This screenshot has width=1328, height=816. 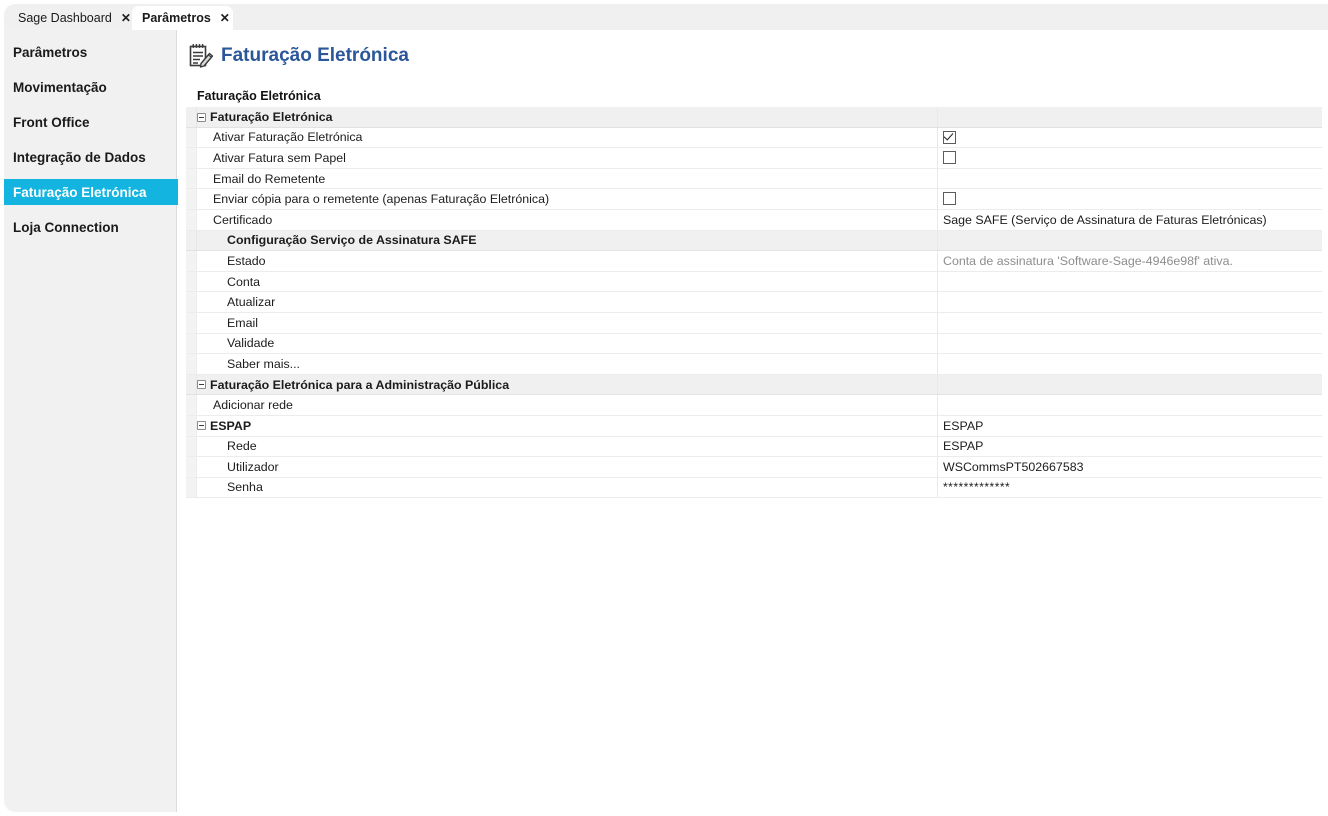 I want to click on property-label: Atualizar, so click(x=251, y=302).